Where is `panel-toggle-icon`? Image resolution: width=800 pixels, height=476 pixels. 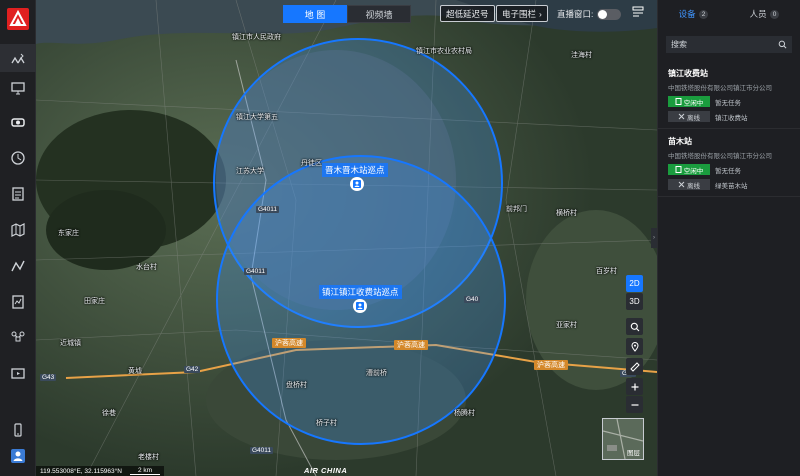 panel-toggle-icon is located at coordinates (638, 12).